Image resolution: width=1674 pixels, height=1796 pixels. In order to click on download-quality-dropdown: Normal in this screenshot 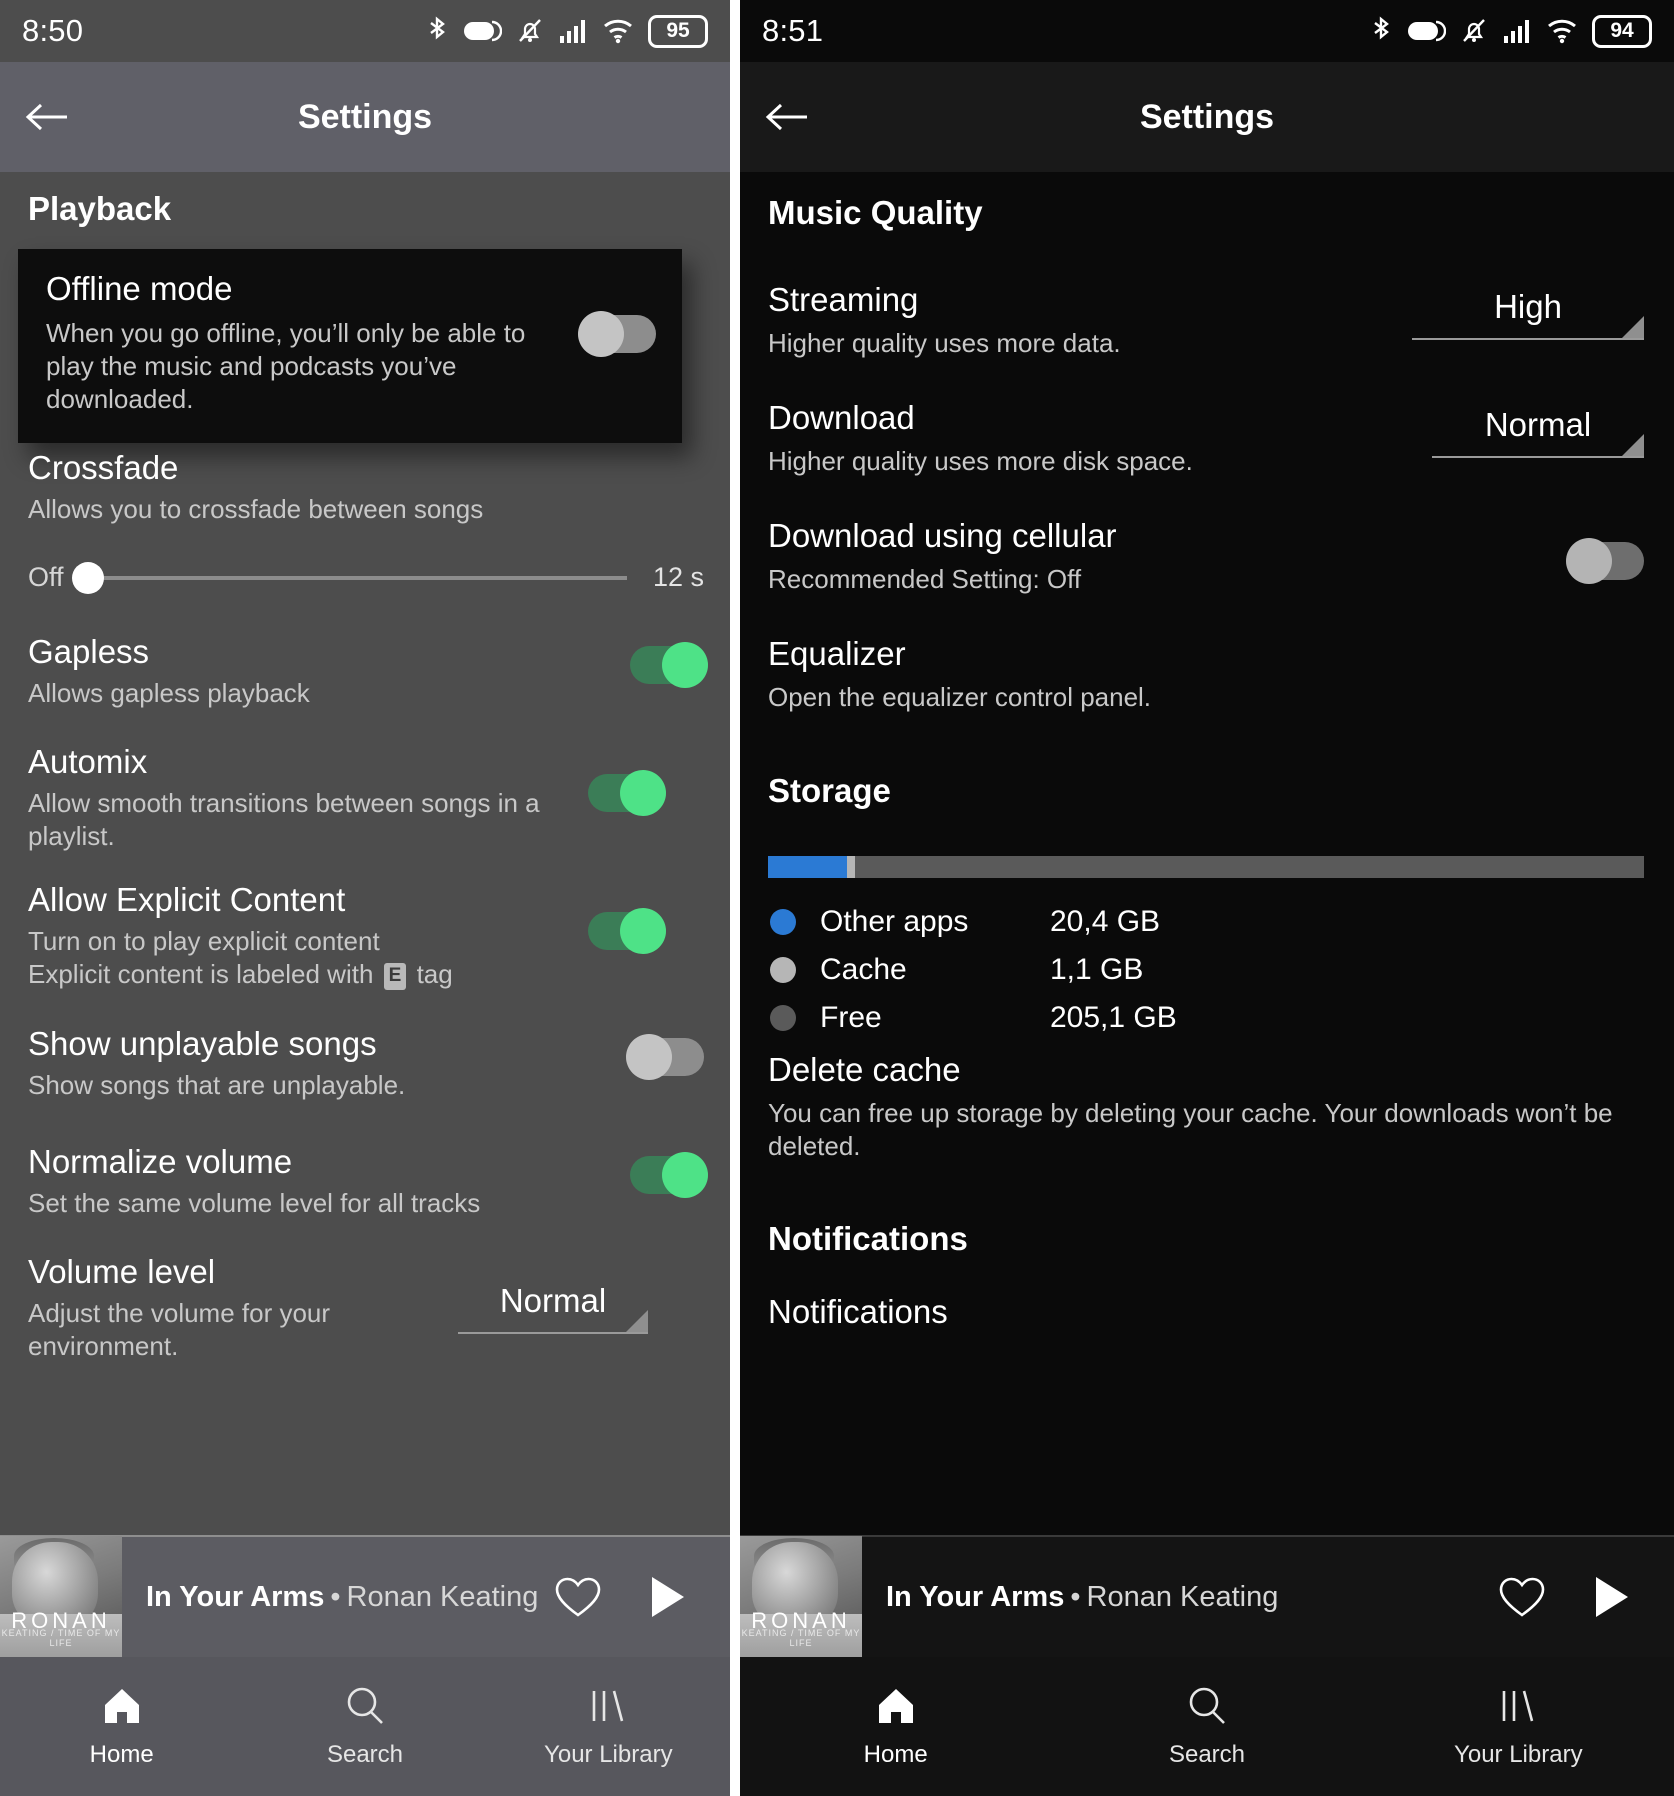, I will do `click(1538, 432)`.